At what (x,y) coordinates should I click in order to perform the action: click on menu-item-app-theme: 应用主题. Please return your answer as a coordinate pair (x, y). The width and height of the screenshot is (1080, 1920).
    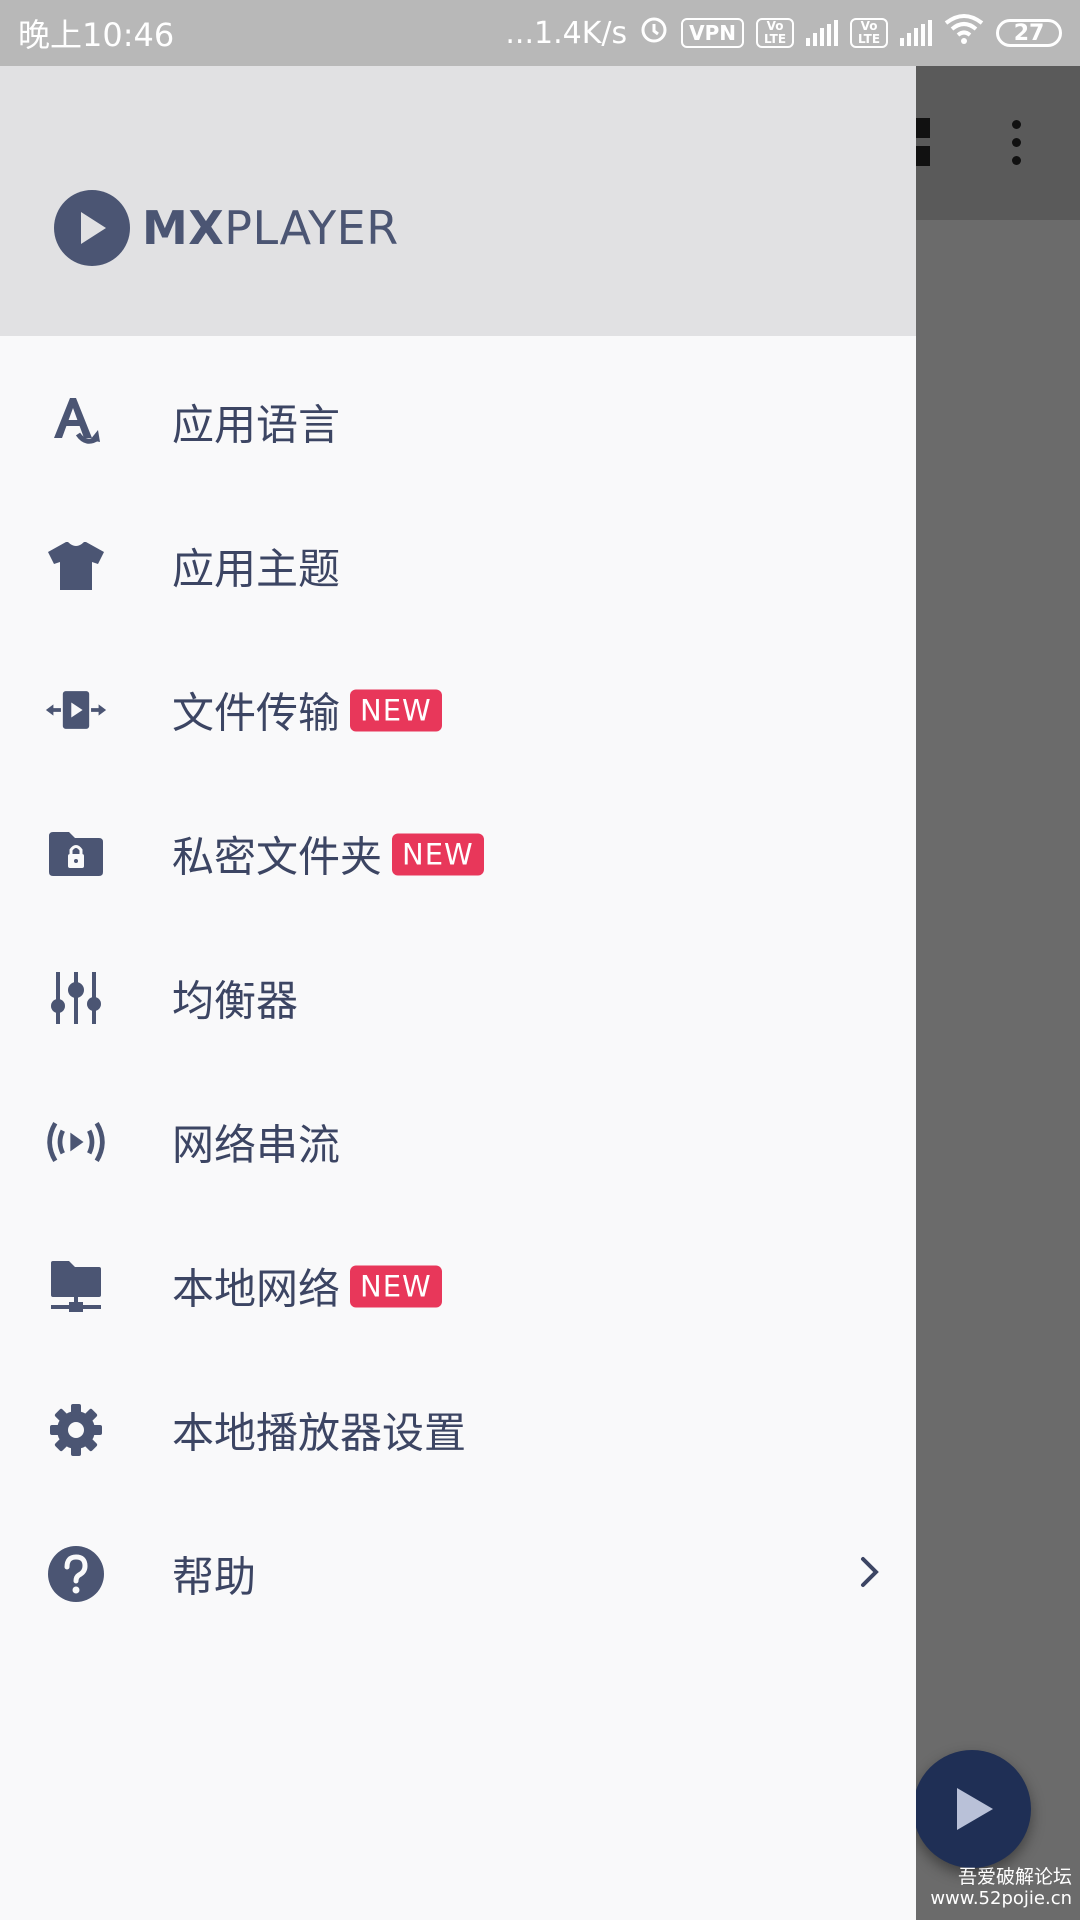
    Looking at the image, I should click on (458, 566).